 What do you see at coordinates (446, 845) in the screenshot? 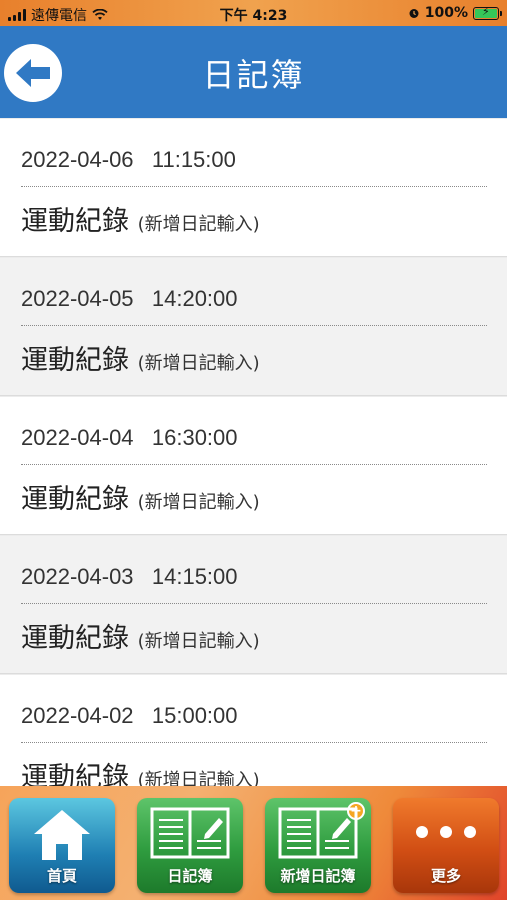
I see `tab-more: 更多` at bounding box center [446, 845].